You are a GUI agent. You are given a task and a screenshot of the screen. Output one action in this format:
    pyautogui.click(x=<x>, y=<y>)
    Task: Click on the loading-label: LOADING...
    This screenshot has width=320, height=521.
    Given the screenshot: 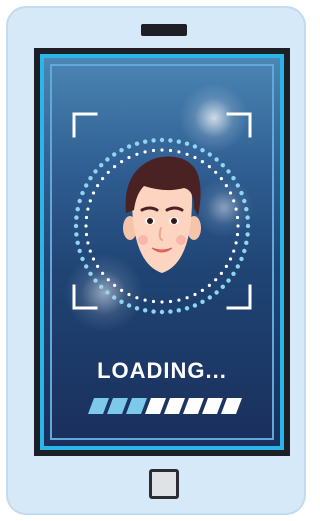 What is the action you would take?
    pyautogui.click(x=162, y=370)
    